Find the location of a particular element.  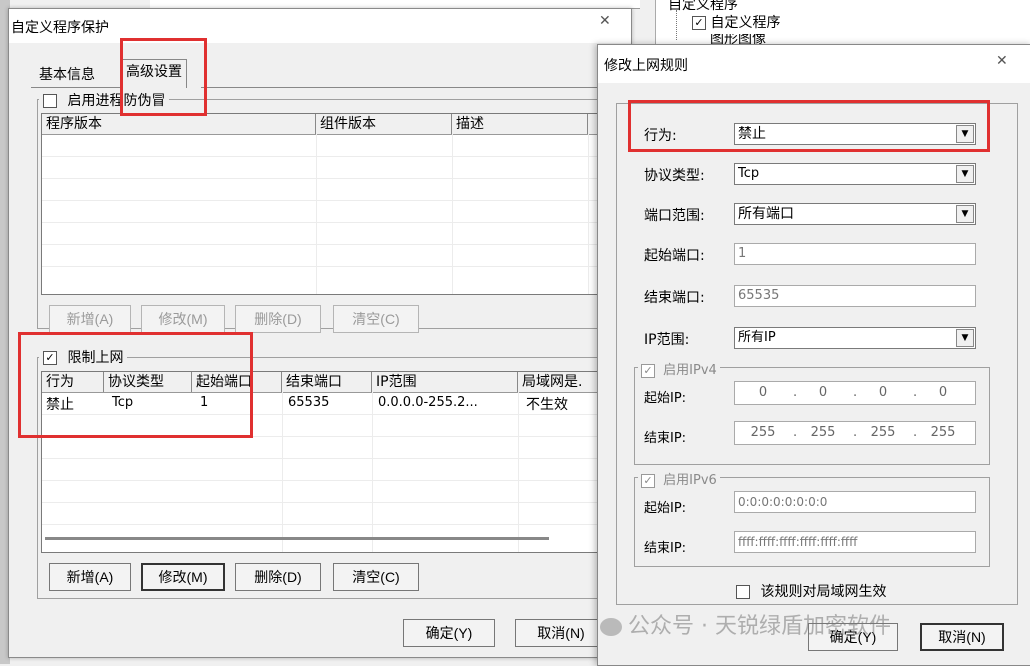

title-bar: 自定义程序保护 ✕ is located at coordinates (320, 26).